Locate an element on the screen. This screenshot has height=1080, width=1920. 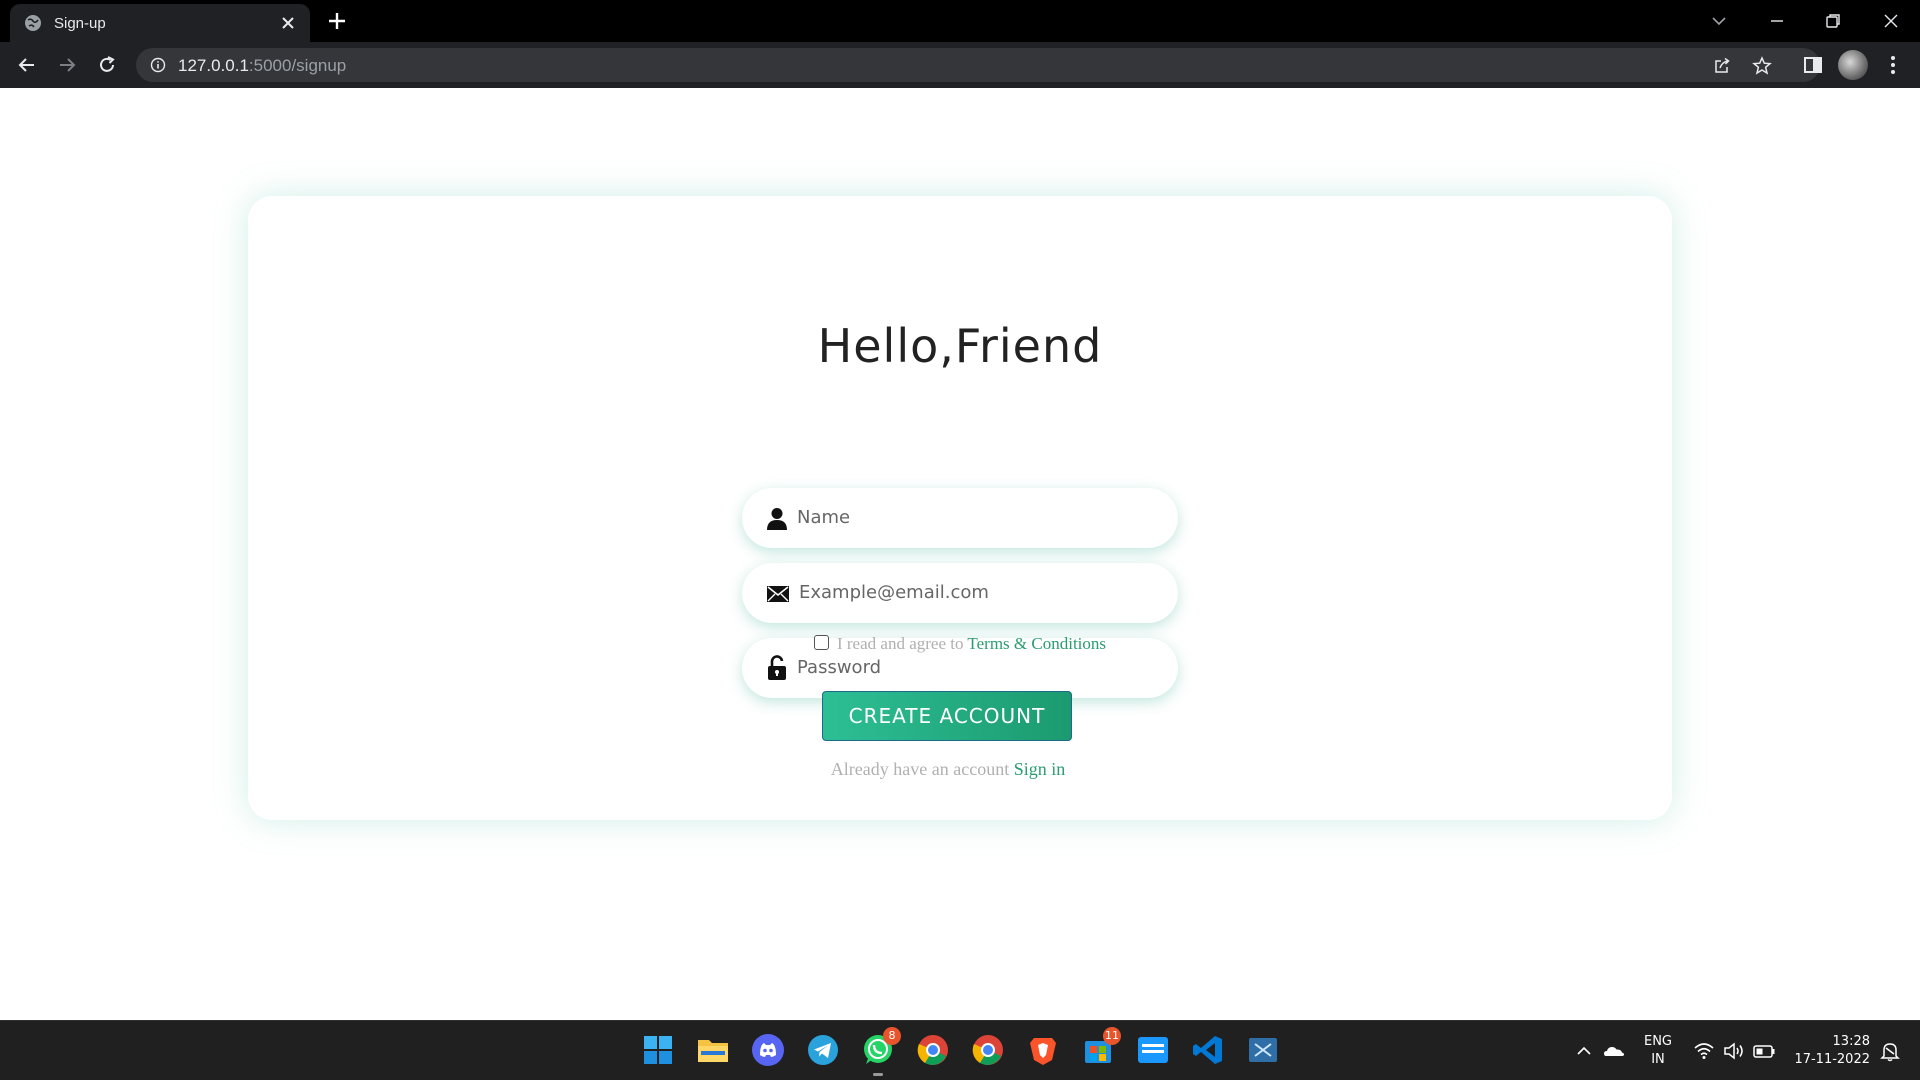
address-bar: 127.0.0.1:5000/signup is located at coordinates (978, 65).